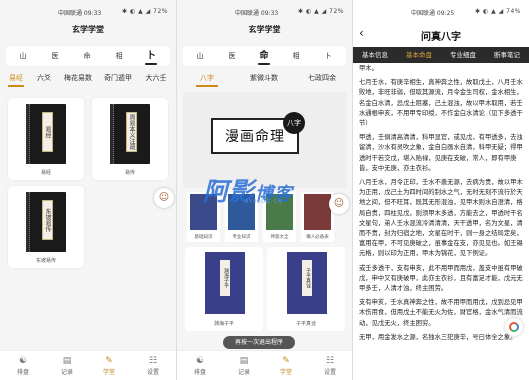 Image resolution: width=529 pixels, height=380 pixels. Describe the element at coordinates (207, 78) in the screenshot. I see `subtab-bazi: 八字` at that location.